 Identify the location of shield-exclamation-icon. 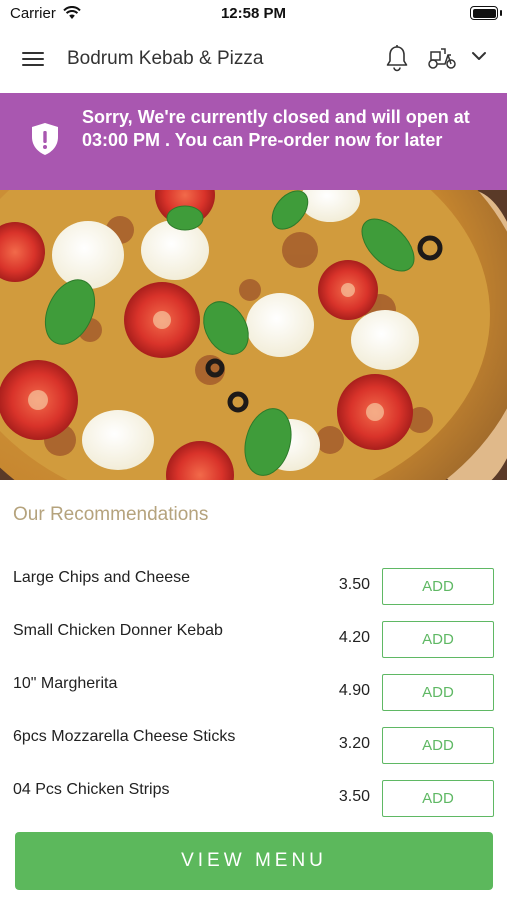
(45, 139).